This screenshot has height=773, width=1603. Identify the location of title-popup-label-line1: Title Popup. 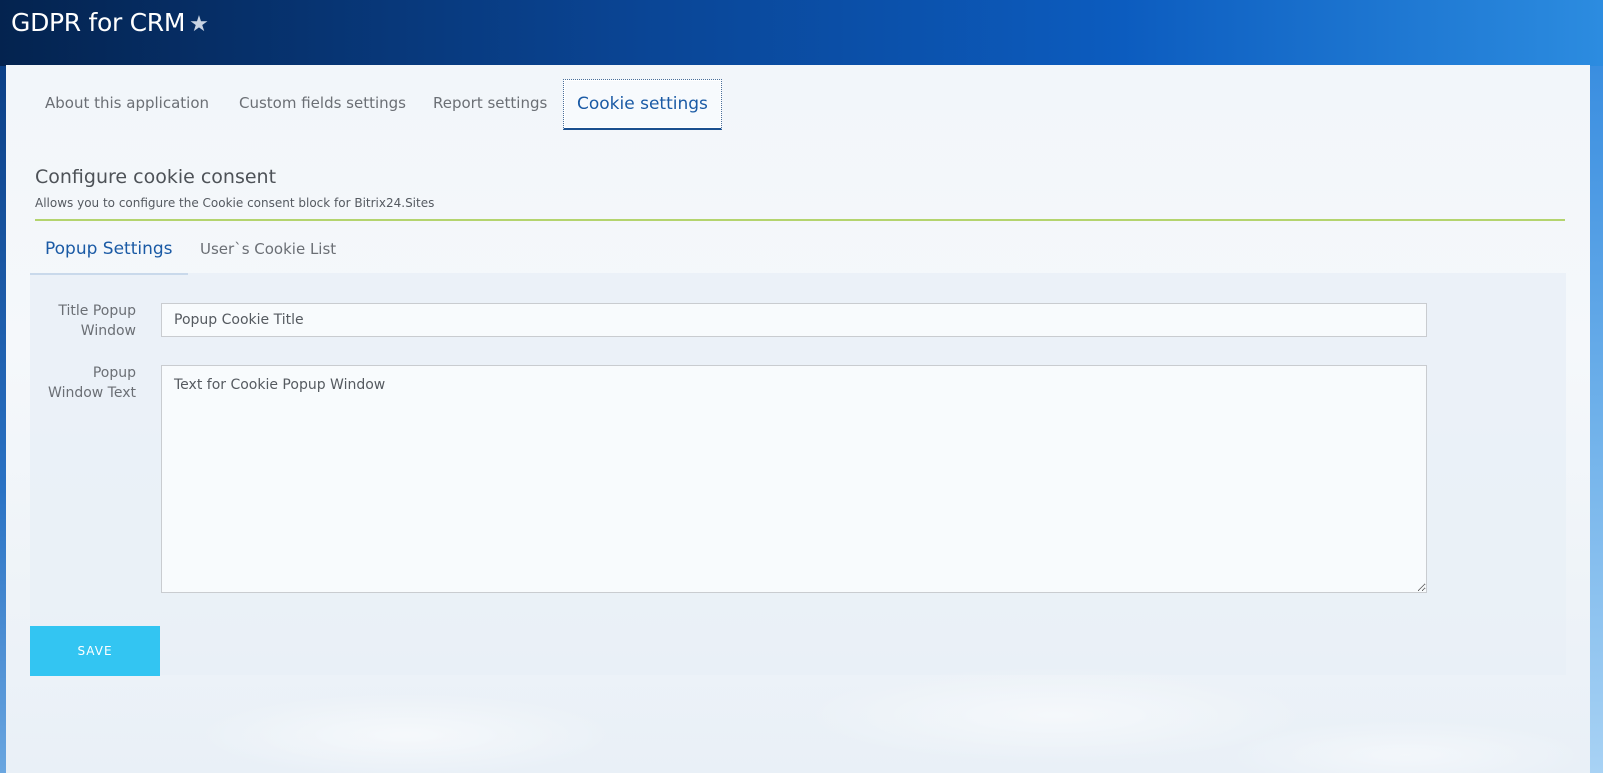
(97, 311).